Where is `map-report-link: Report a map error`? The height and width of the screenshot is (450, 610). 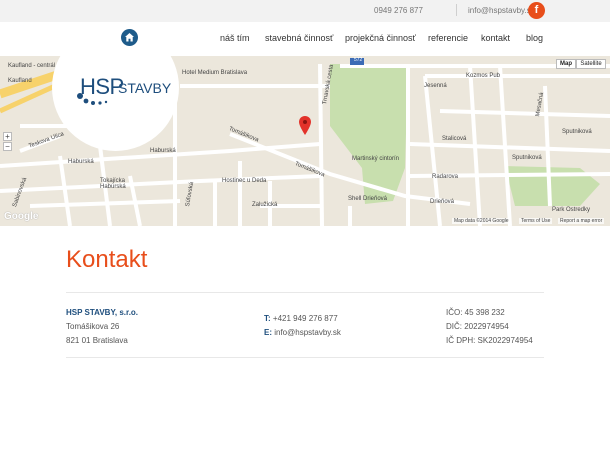 map-report-link: Report a map error is located at coordinates (581, 221).